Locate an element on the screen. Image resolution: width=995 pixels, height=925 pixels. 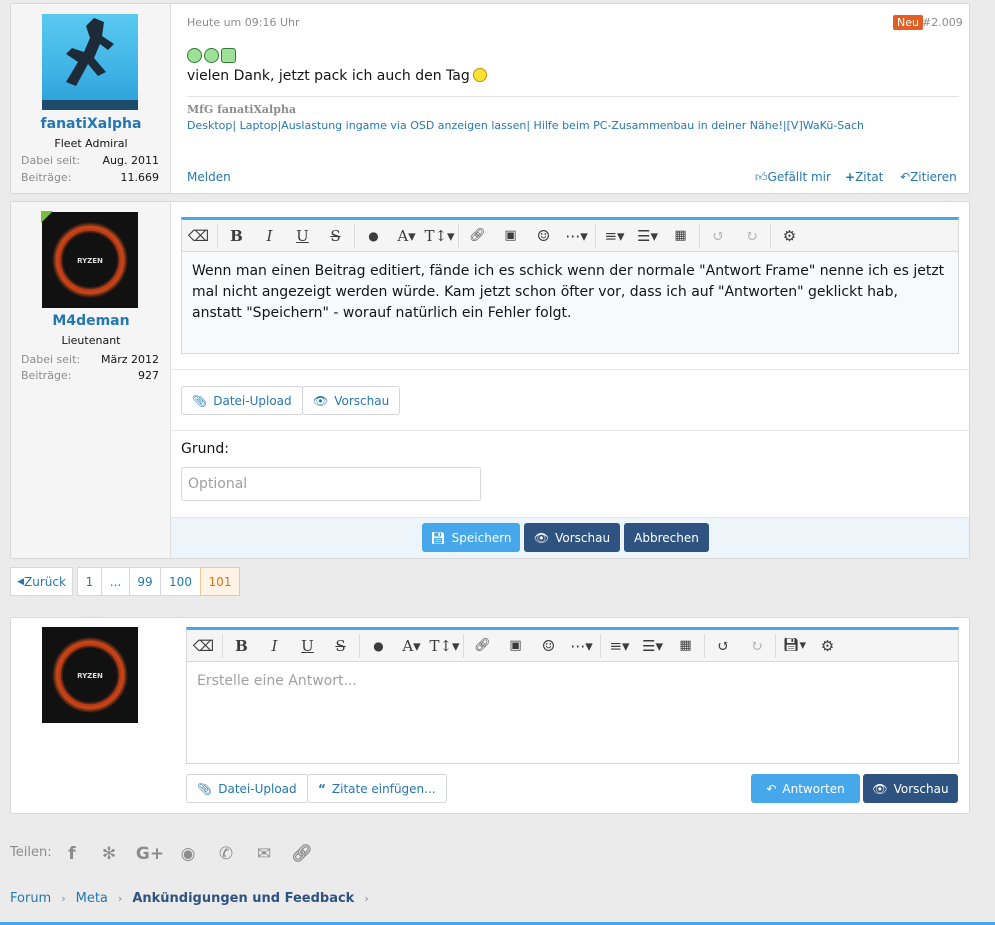
sig-link-wakue: |[V]WaKü-Sach is located at coordinates (823, 125).